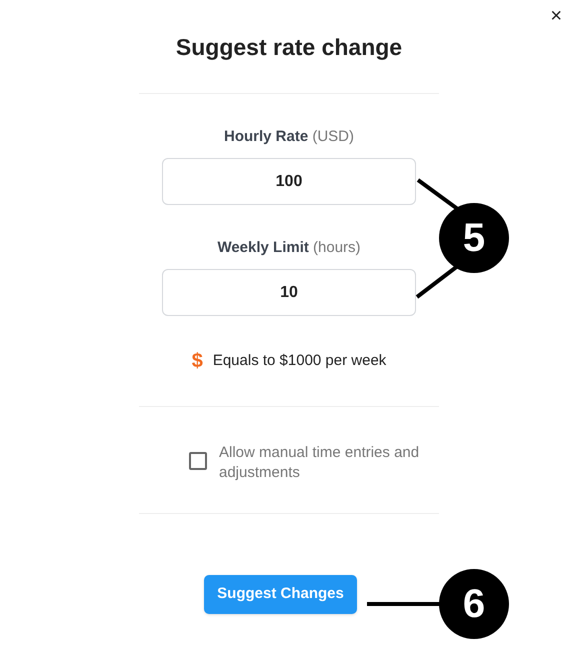 Image resolution: width=578 pixels, height=656 pixels. What do you see at coordinates (319, 462) in the screenshot?
I see `checkbox-label: Allow manual time entries and adjustments` at bounding box center [319, 462].